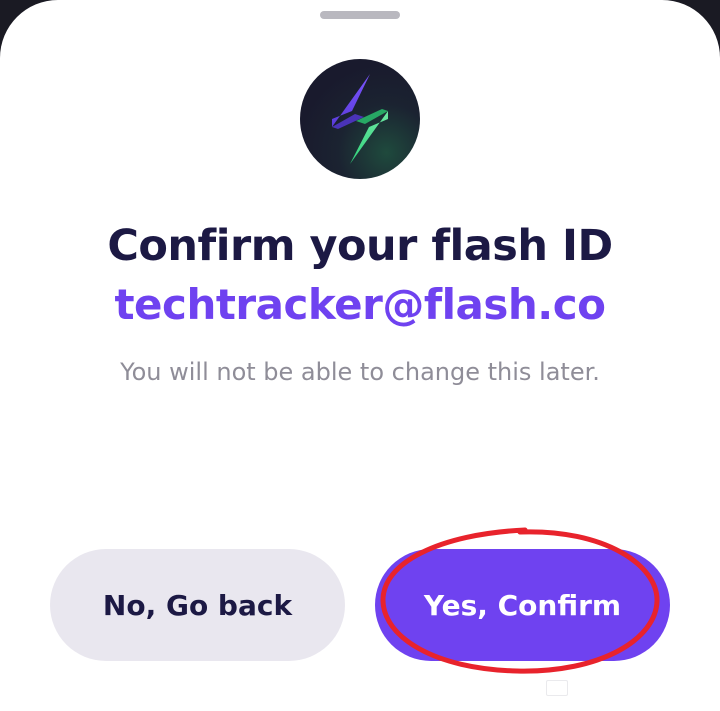  I want to click on drag-handle, so click(360, 15).